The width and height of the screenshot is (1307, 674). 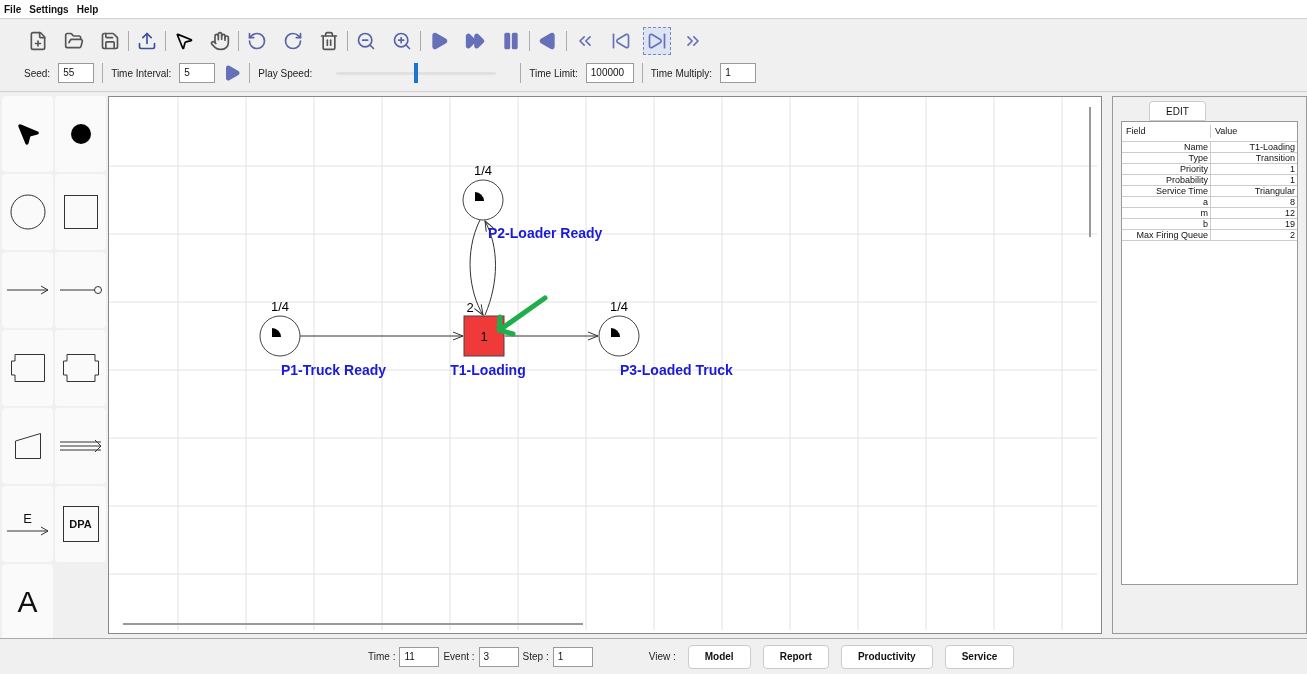 What do you see at coordinates (27, 212) in the screenshot?
I see `circle-icon` at bounding box center [27, 212].